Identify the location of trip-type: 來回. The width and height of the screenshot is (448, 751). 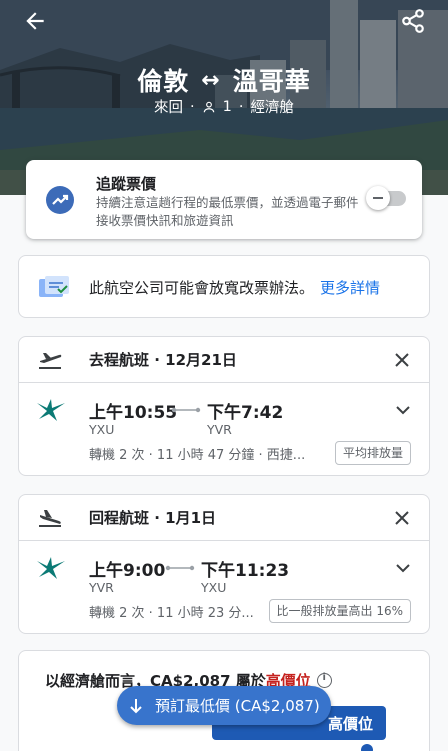
(169, 108).